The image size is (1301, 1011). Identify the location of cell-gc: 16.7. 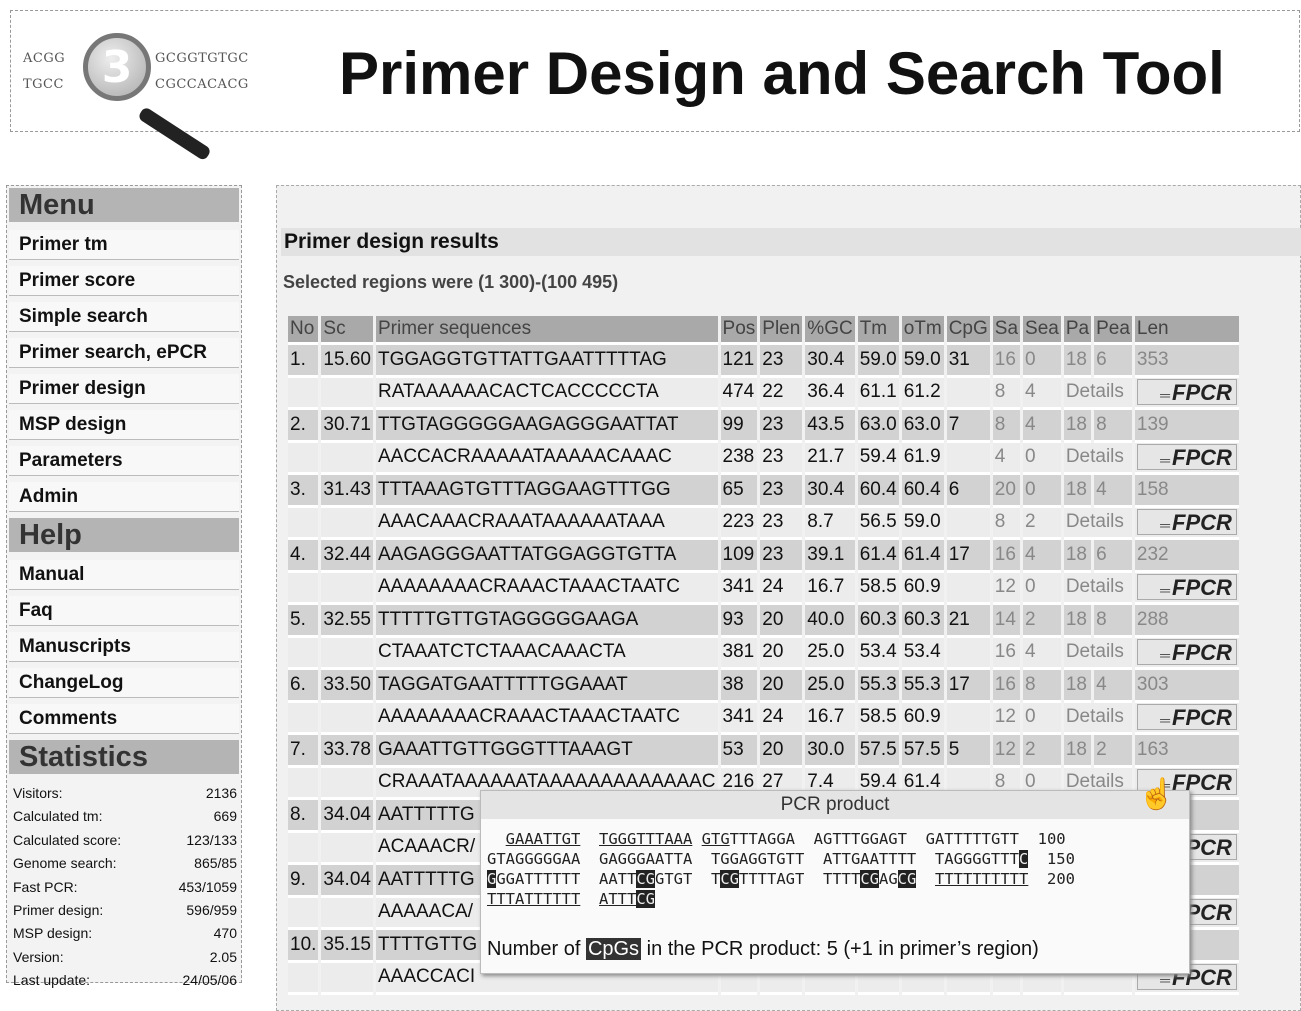
(830, 718).